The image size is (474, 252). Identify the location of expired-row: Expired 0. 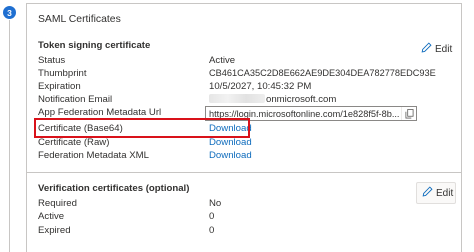
(228, 231).